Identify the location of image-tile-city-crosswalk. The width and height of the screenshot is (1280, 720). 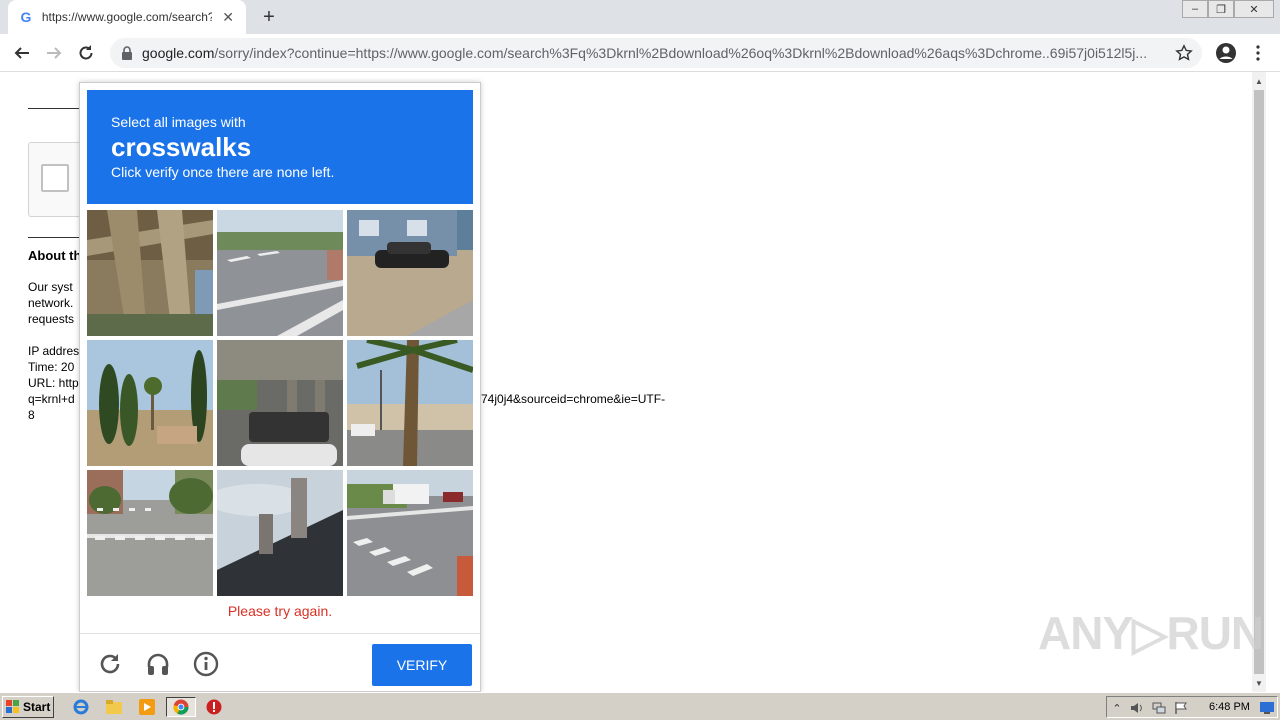
(150, 533).